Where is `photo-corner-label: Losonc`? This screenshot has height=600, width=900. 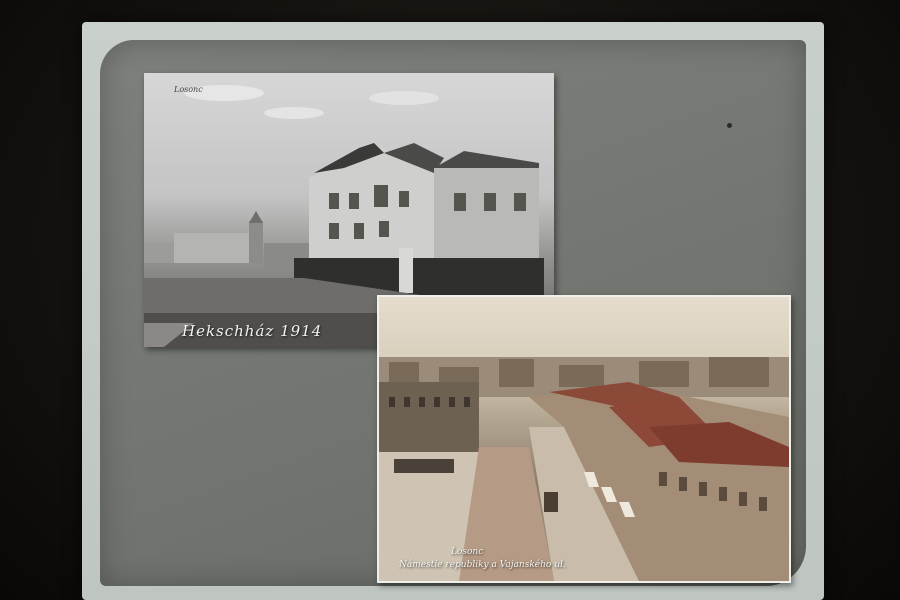
photo-corner-label: Losonc is located at coordinates (188, 89).